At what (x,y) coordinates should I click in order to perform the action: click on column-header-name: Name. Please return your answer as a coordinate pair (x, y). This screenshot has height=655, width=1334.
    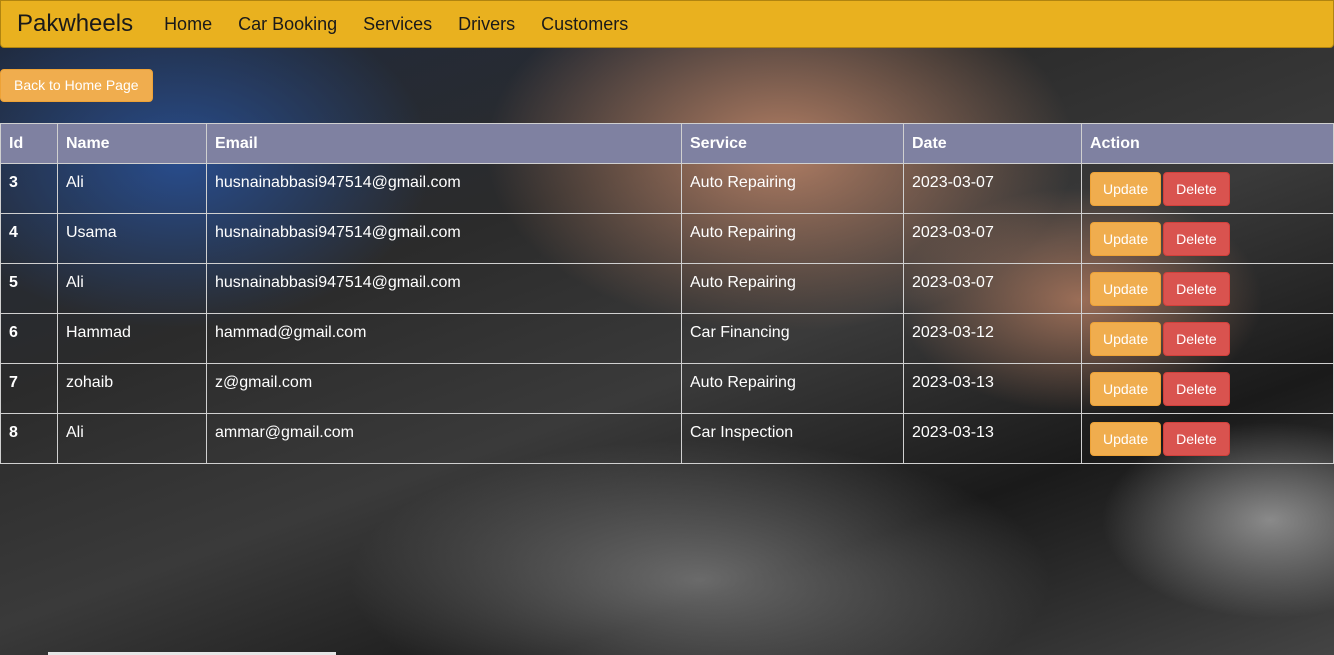
    Looking at the image, I should click on (132, 143).